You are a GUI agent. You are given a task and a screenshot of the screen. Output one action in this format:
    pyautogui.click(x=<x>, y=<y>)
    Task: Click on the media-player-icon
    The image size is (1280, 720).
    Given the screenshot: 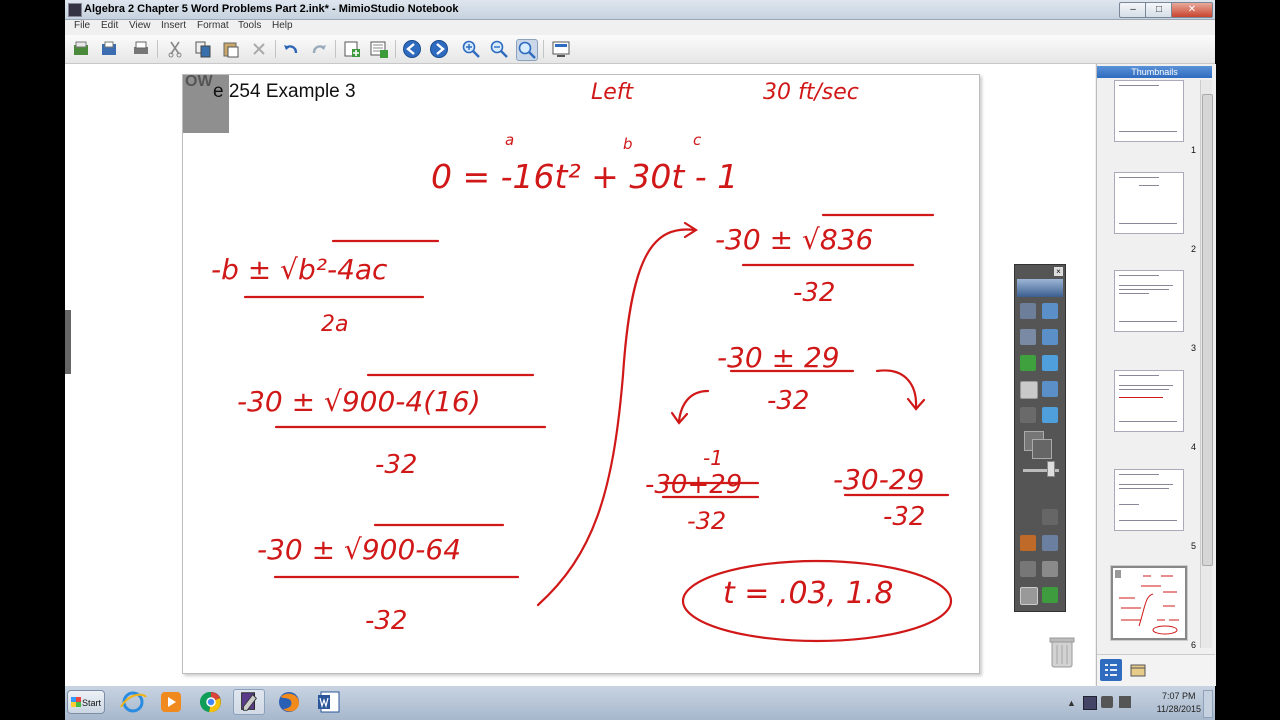 What is the action you would take?
    pyautogui.click(x=171, y=702)
    